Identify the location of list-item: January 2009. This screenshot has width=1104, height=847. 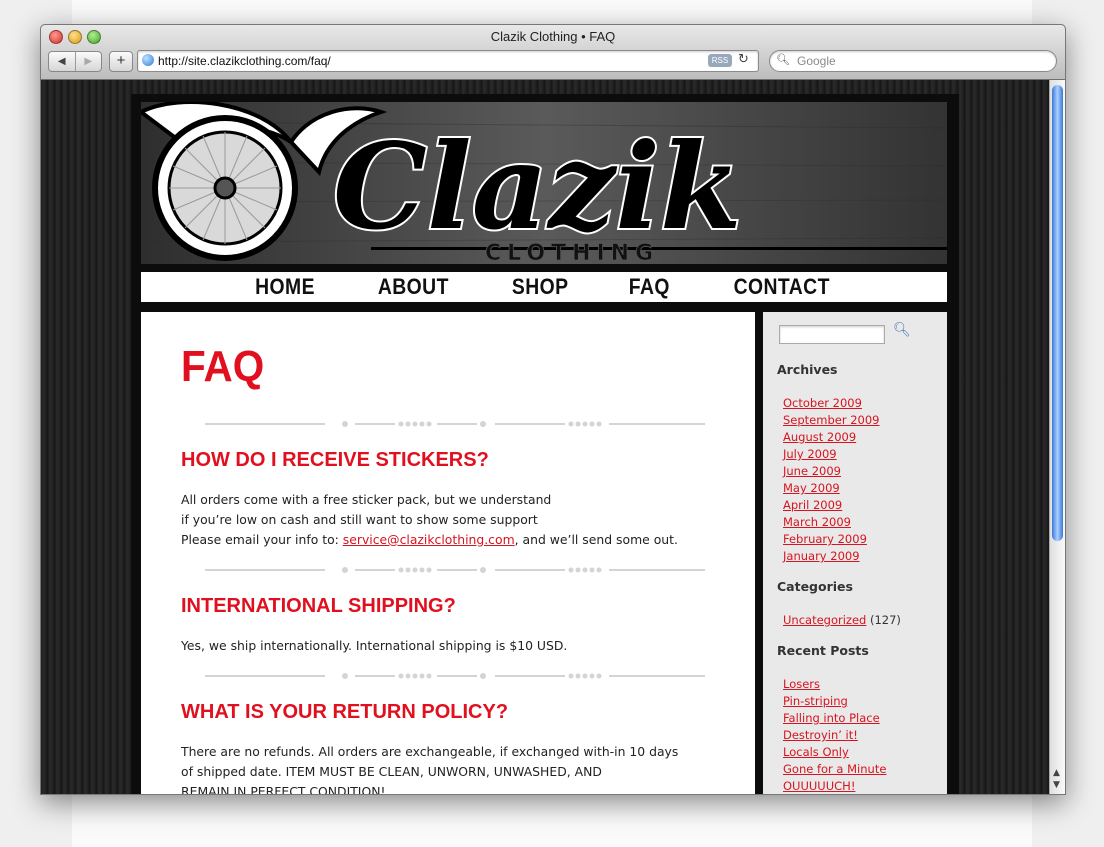
(831, 556).